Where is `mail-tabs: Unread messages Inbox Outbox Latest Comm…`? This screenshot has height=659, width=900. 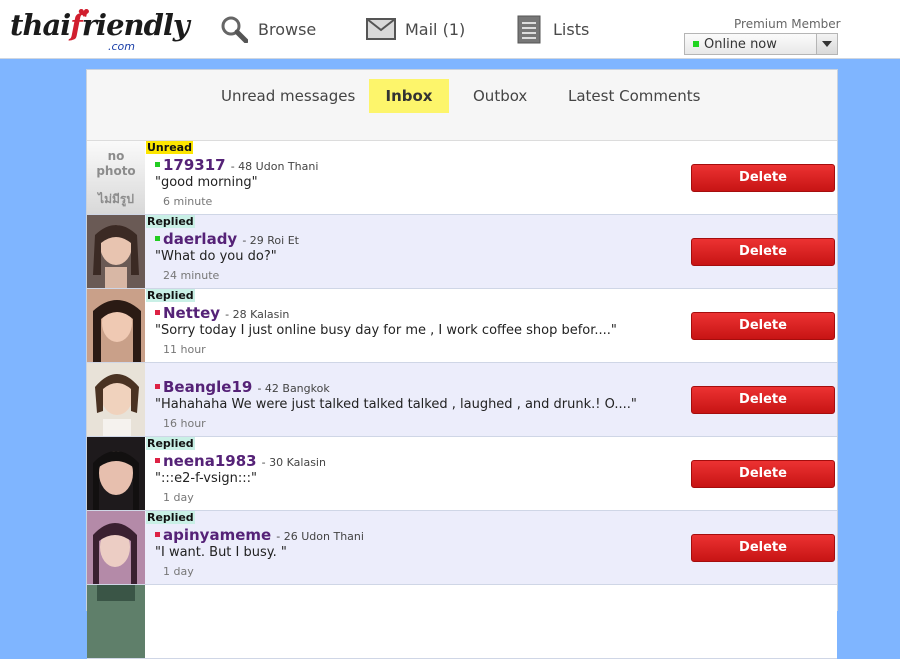
mail-tabs: Unread messages Inbox Outbox Latest Comm… is located at coordinates (462, 105).